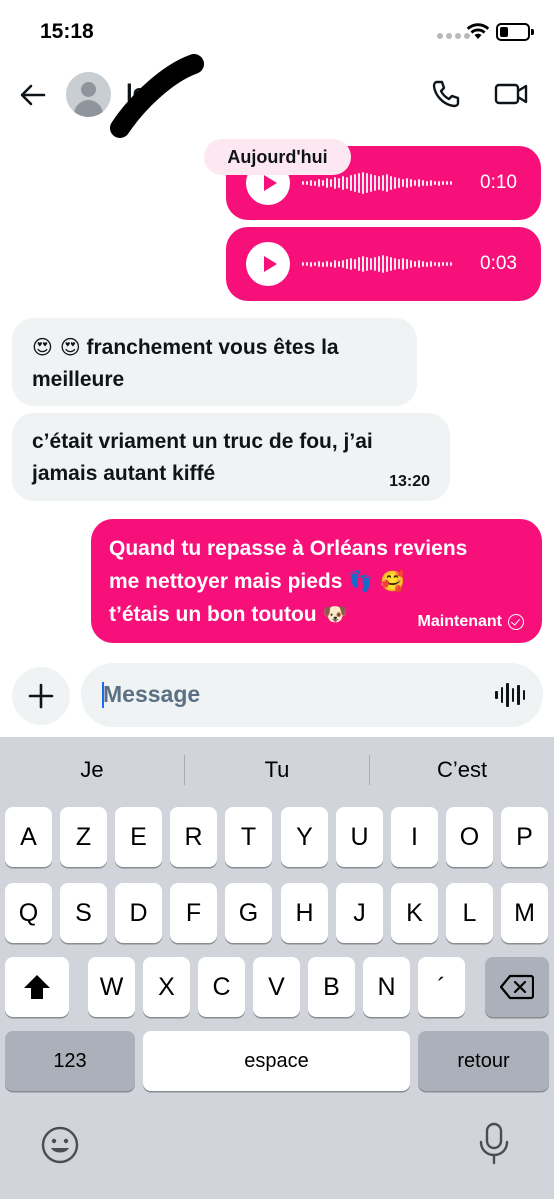  I want to click on waveform, so click(377, 264).